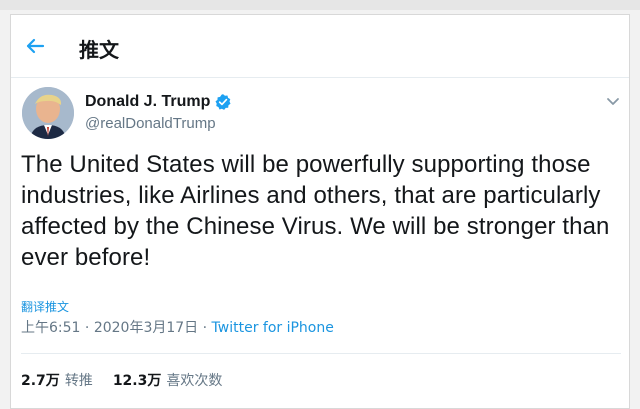 The image size is (640, 409). What do you see at coordinates (147, 102) in the screenshot?
I see `author-display-name: Donald J. Trump` at bounding box center [147, 102].